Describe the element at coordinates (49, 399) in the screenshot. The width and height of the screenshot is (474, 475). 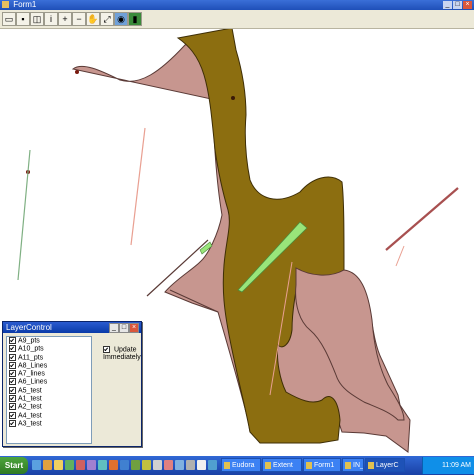
I see `layer-item: A1_test` at that location.